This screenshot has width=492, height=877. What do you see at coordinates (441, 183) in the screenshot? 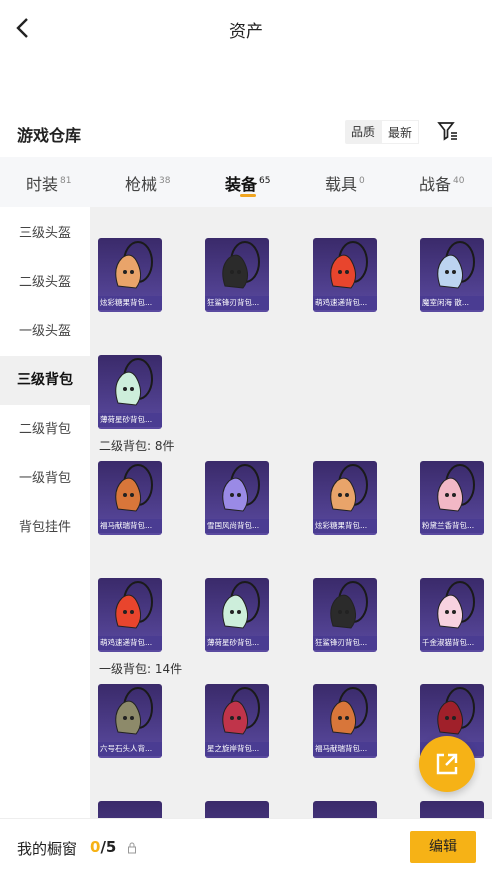
I see `tab-supplies: 战备 40` at bounding box center [441, 183].